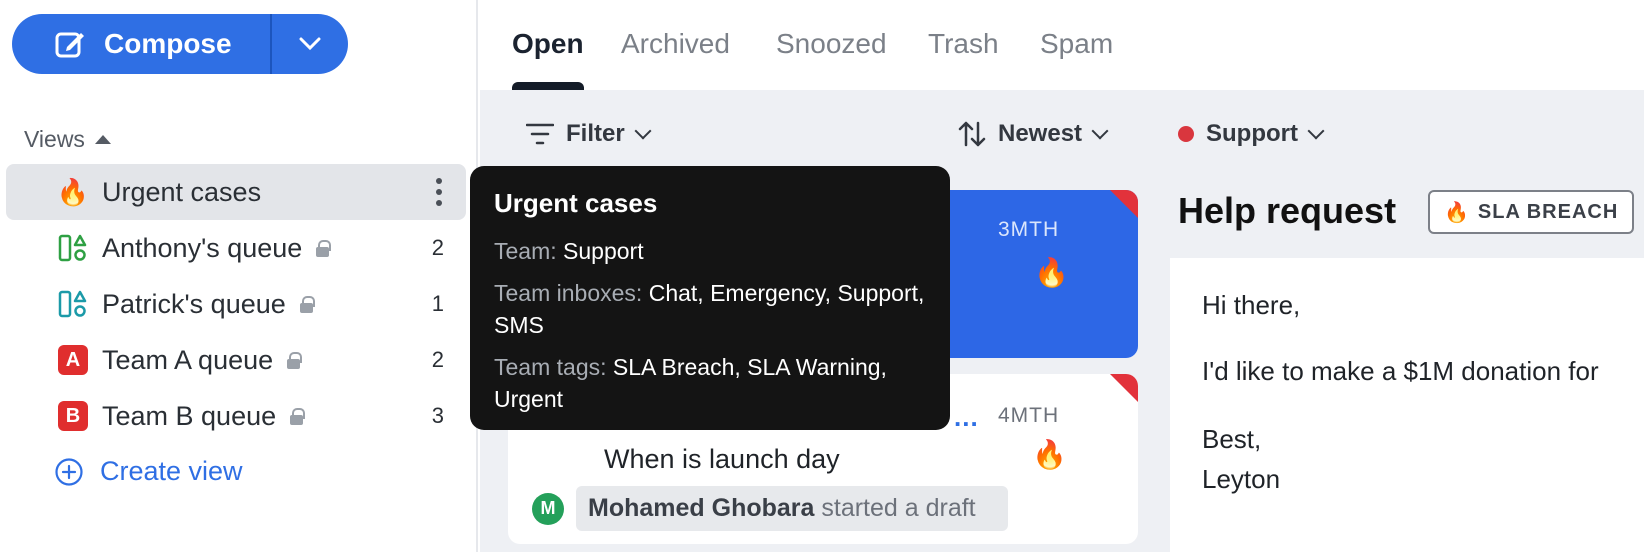 This screenshot has width=1644, height=552. Describe the element at coordinates (600, 251) in the screenshot. I see `tooltip-value: Support` at that location.